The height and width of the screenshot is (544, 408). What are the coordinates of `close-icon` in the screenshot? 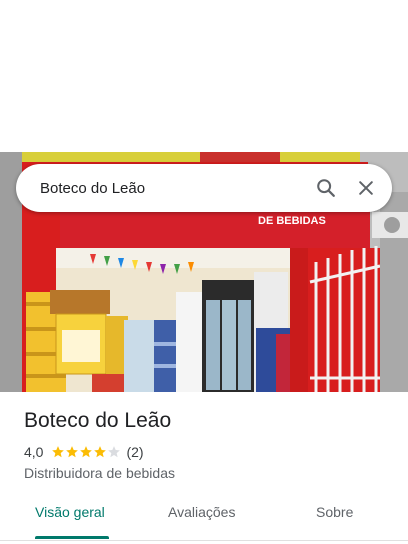 It's located at (366, 188).